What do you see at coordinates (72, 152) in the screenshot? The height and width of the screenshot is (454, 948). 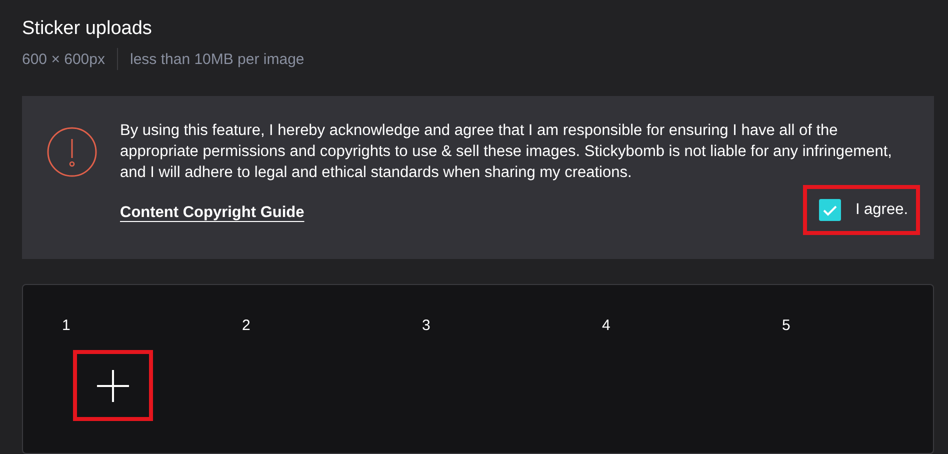 I see `warning-icon` at bounding box center [72, 152].